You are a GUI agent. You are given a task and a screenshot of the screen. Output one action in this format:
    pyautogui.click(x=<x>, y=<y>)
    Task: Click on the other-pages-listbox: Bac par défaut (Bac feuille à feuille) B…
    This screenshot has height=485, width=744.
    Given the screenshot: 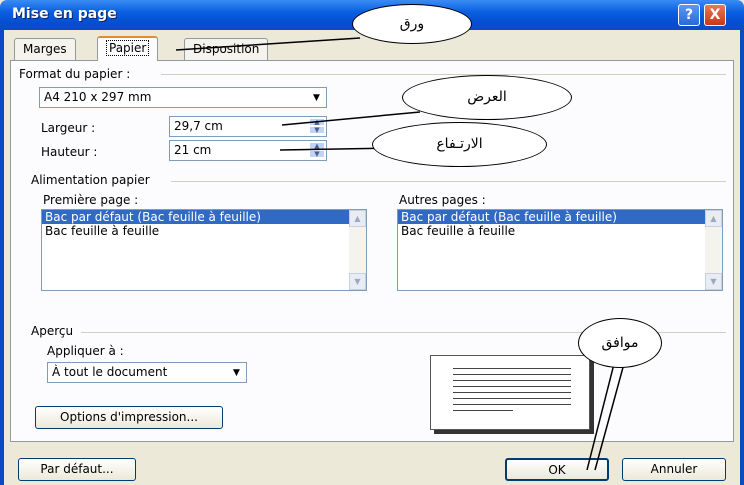 What is the action you would take?
    pyautogui.click(x=560, y=250)
    